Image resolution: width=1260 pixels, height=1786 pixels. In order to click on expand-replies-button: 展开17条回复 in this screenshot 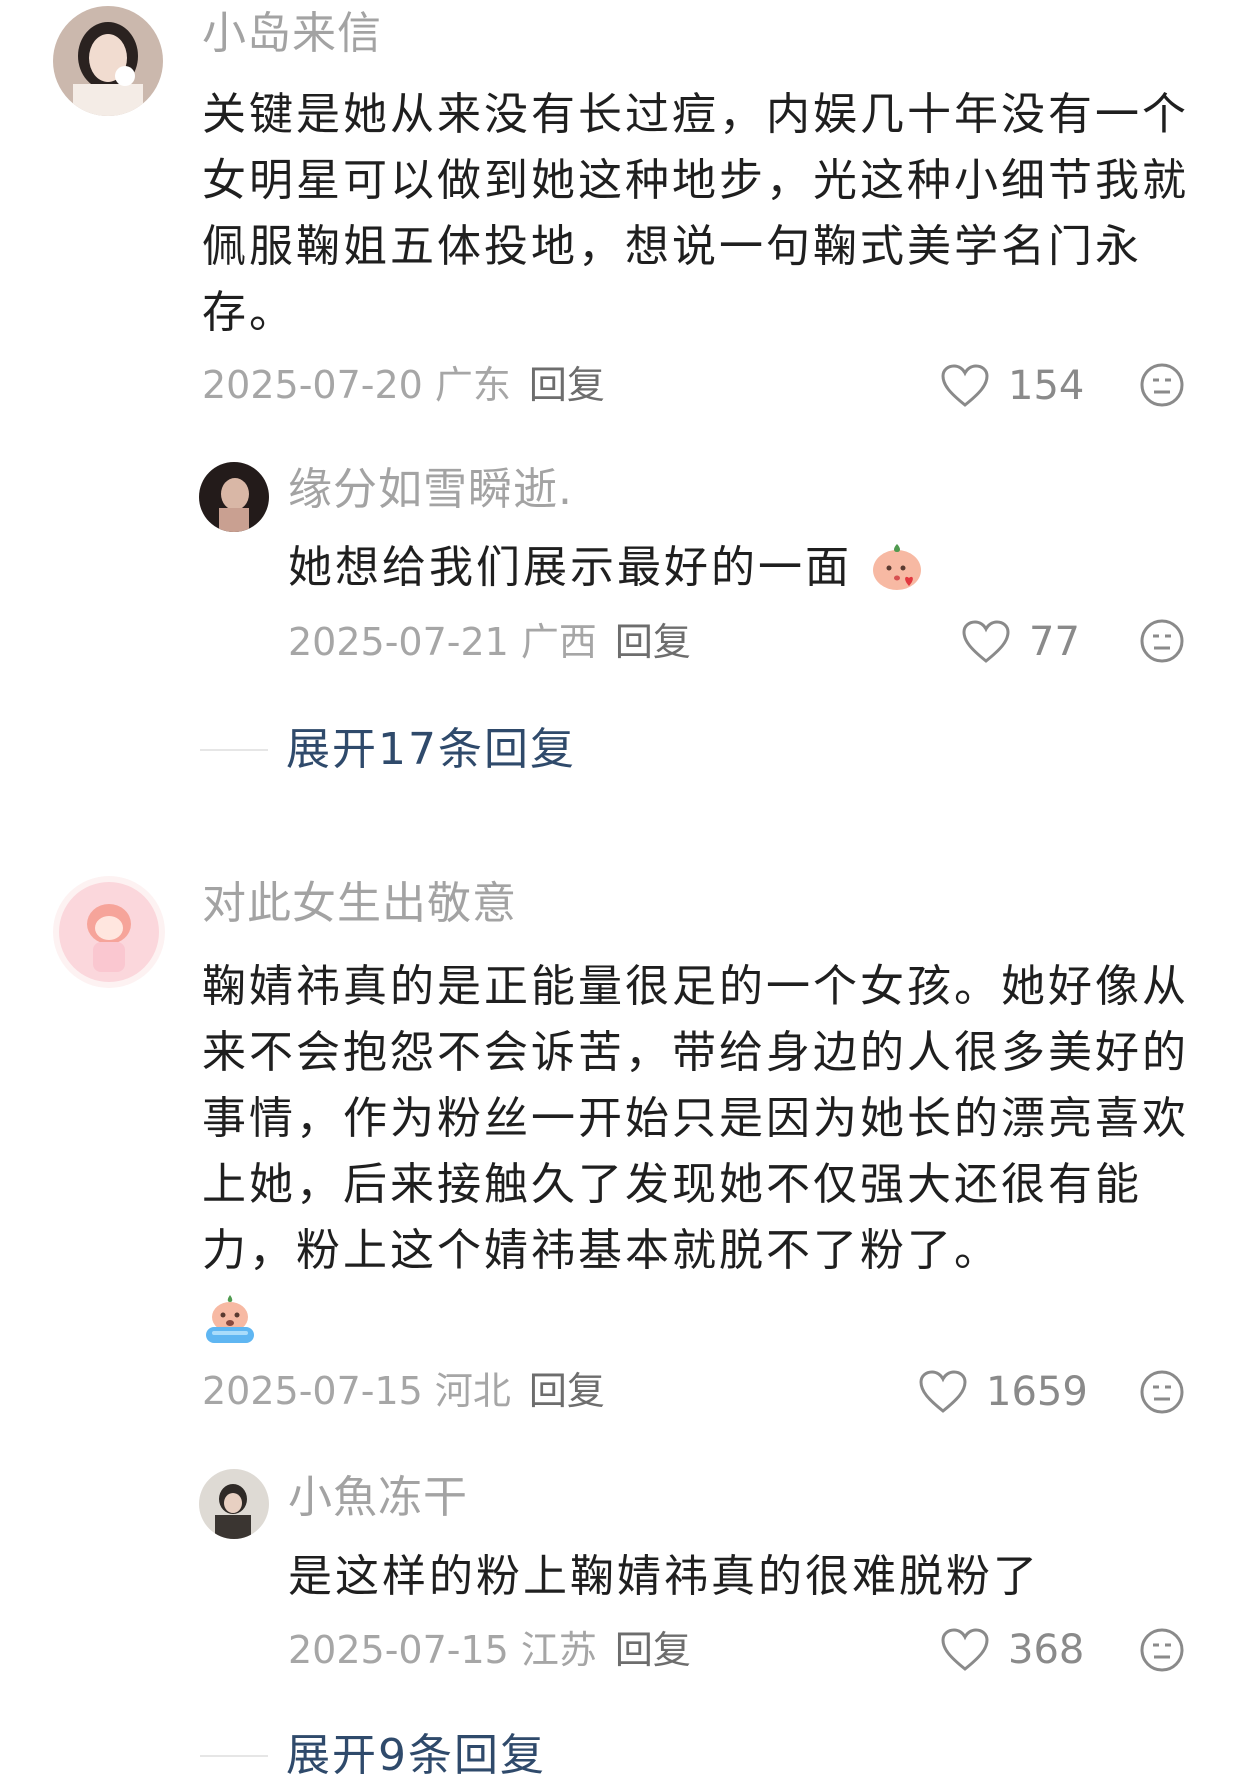, I will do `click(388, 750)`.